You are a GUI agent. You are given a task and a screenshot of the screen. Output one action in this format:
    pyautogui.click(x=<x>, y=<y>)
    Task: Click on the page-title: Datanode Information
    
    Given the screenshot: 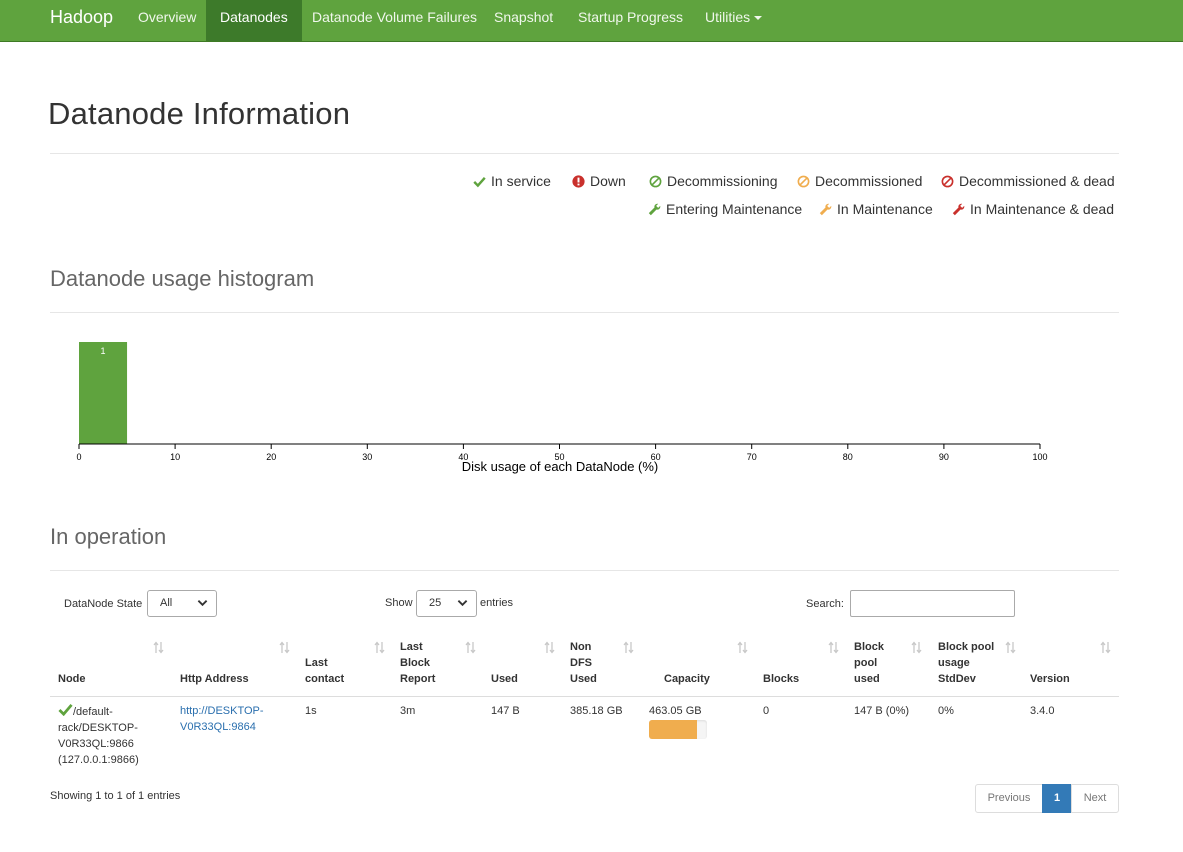 What is the action you would take?
    pyautogui.click(x=199, y=113)
    